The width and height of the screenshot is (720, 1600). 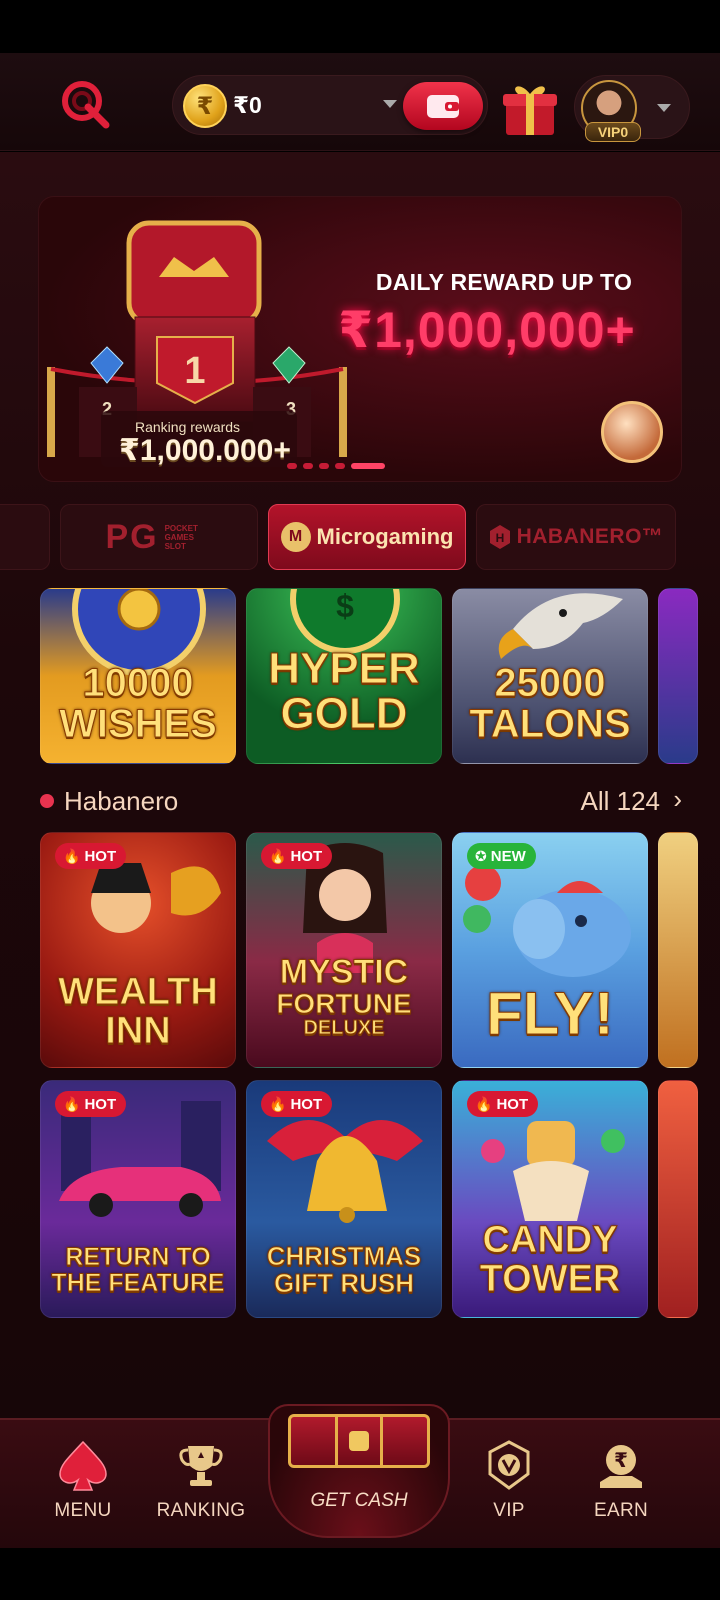 I want to click on app-logo-icon, so click(x=86, y=103).